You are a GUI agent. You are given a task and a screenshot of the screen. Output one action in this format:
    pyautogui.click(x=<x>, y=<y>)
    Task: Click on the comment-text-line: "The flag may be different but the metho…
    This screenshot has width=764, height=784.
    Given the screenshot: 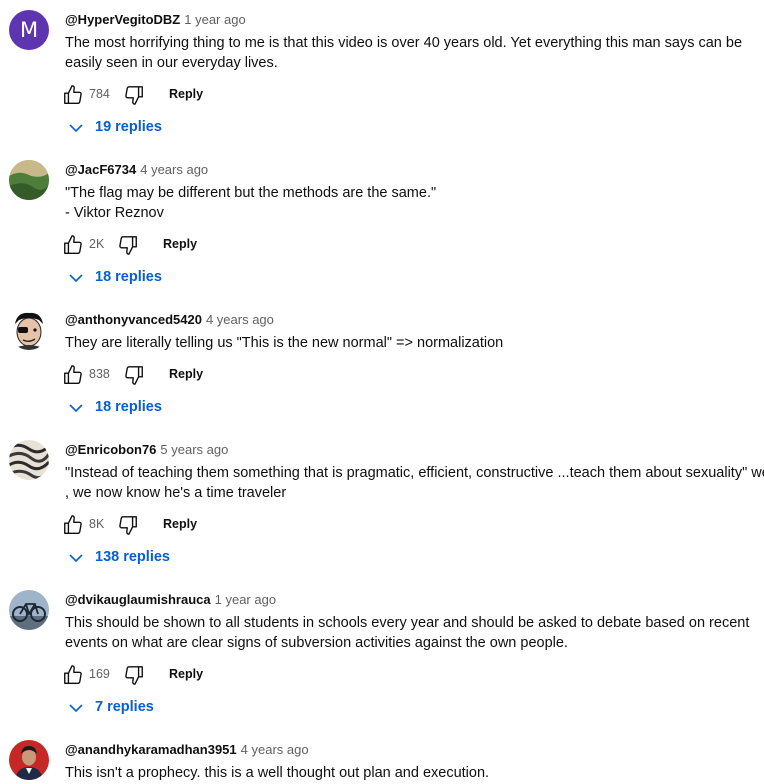 What is the action you would take?
    pyautogui.click(x=251, y=193)
    